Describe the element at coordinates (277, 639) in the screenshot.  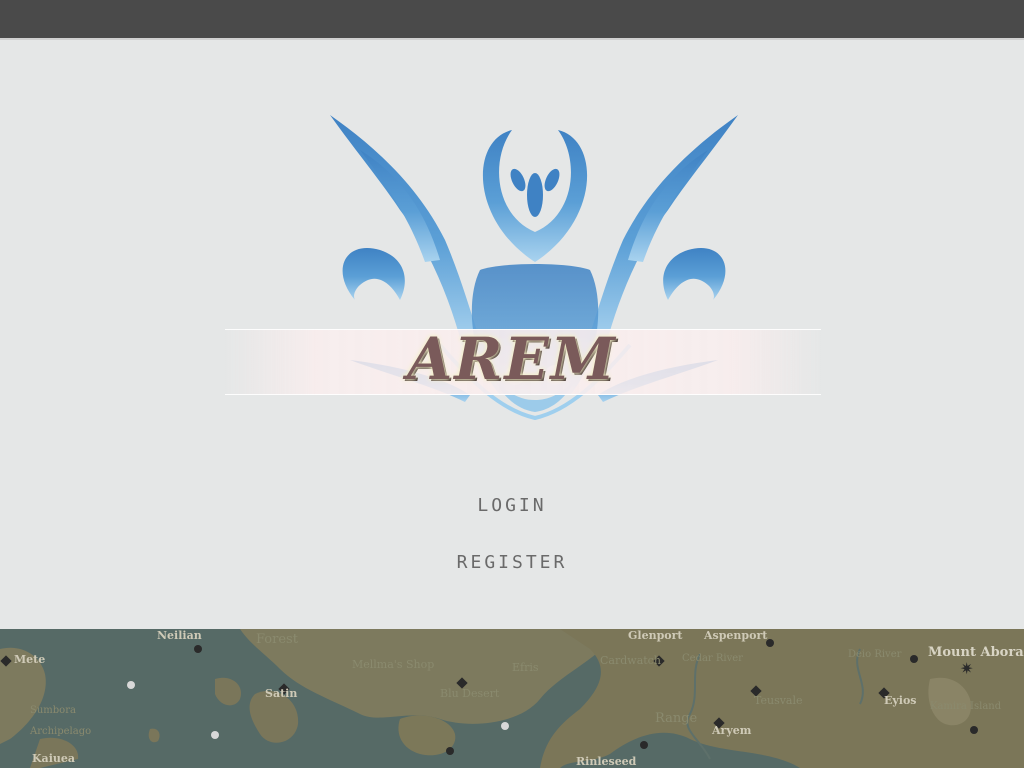
I see `map-label: Forest` at that location.